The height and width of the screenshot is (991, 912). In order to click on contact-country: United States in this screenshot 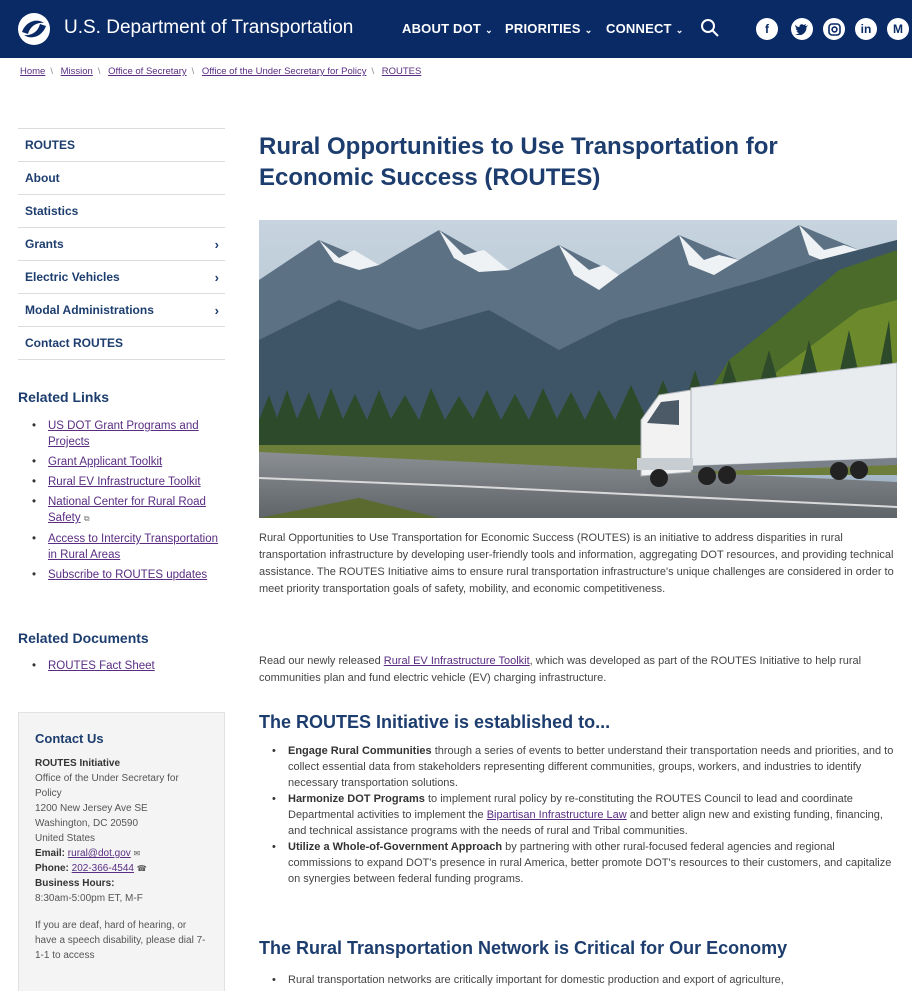, I will do `click(65, 838)`.